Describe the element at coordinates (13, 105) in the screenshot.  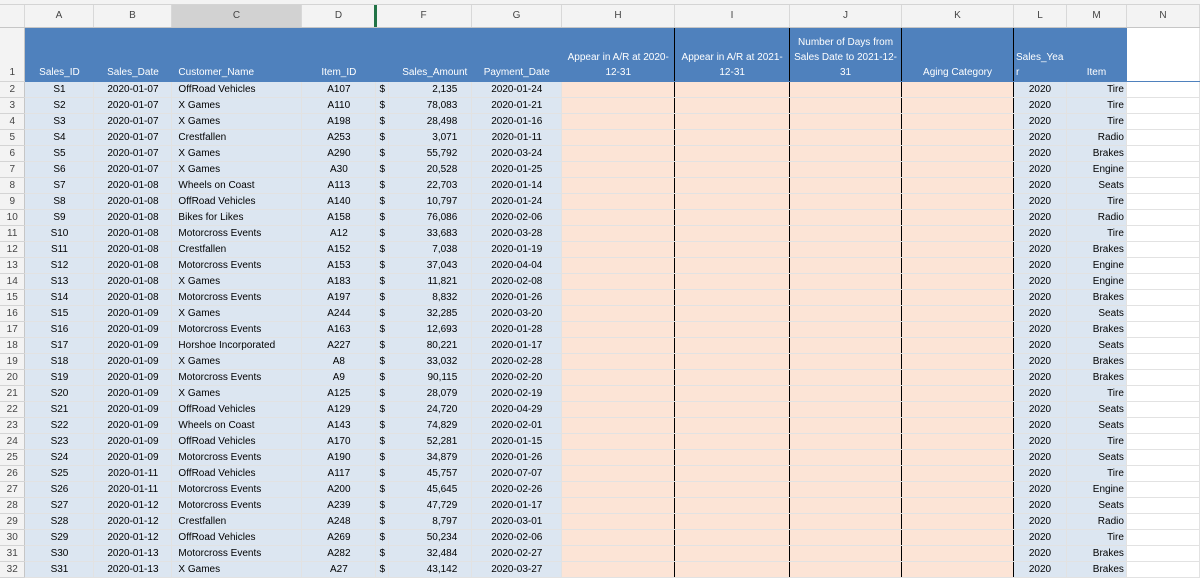
I see `row-number: 3` at that location.